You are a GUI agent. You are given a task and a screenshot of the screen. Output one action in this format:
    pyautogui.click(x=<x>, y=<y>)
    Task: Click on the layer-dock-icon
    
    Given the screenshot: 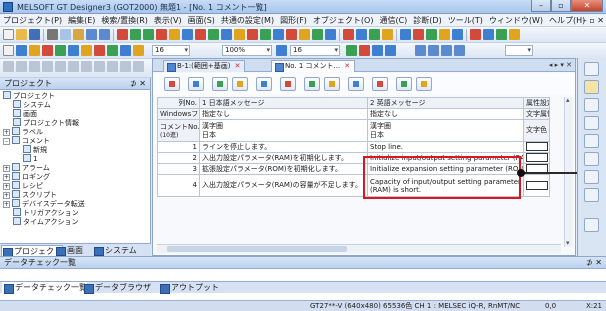 What is the action you would take?
    pyautogui.click(x=591, y=177)
    